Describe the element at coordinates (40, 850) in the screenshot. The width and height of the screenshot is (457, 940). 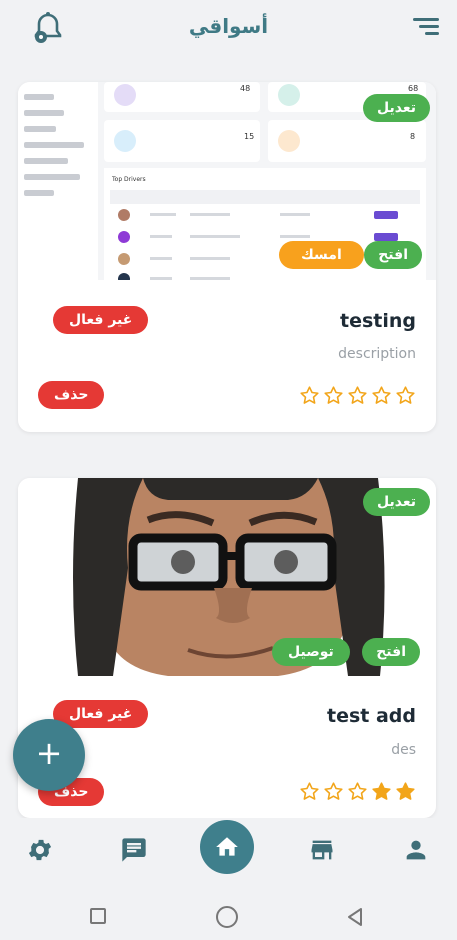
I see `settings-icon` at that location.